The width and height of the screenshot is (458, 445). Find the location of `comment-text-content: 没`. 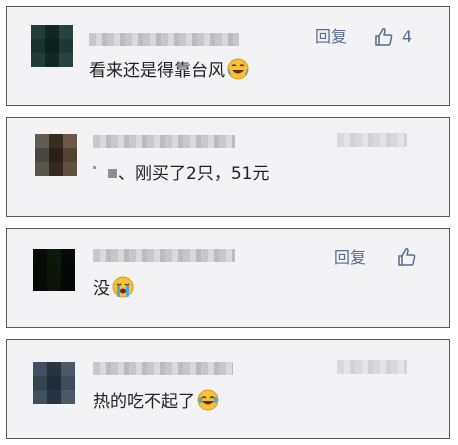

comment-text-content: 没 is located at coordinates (101, 289).